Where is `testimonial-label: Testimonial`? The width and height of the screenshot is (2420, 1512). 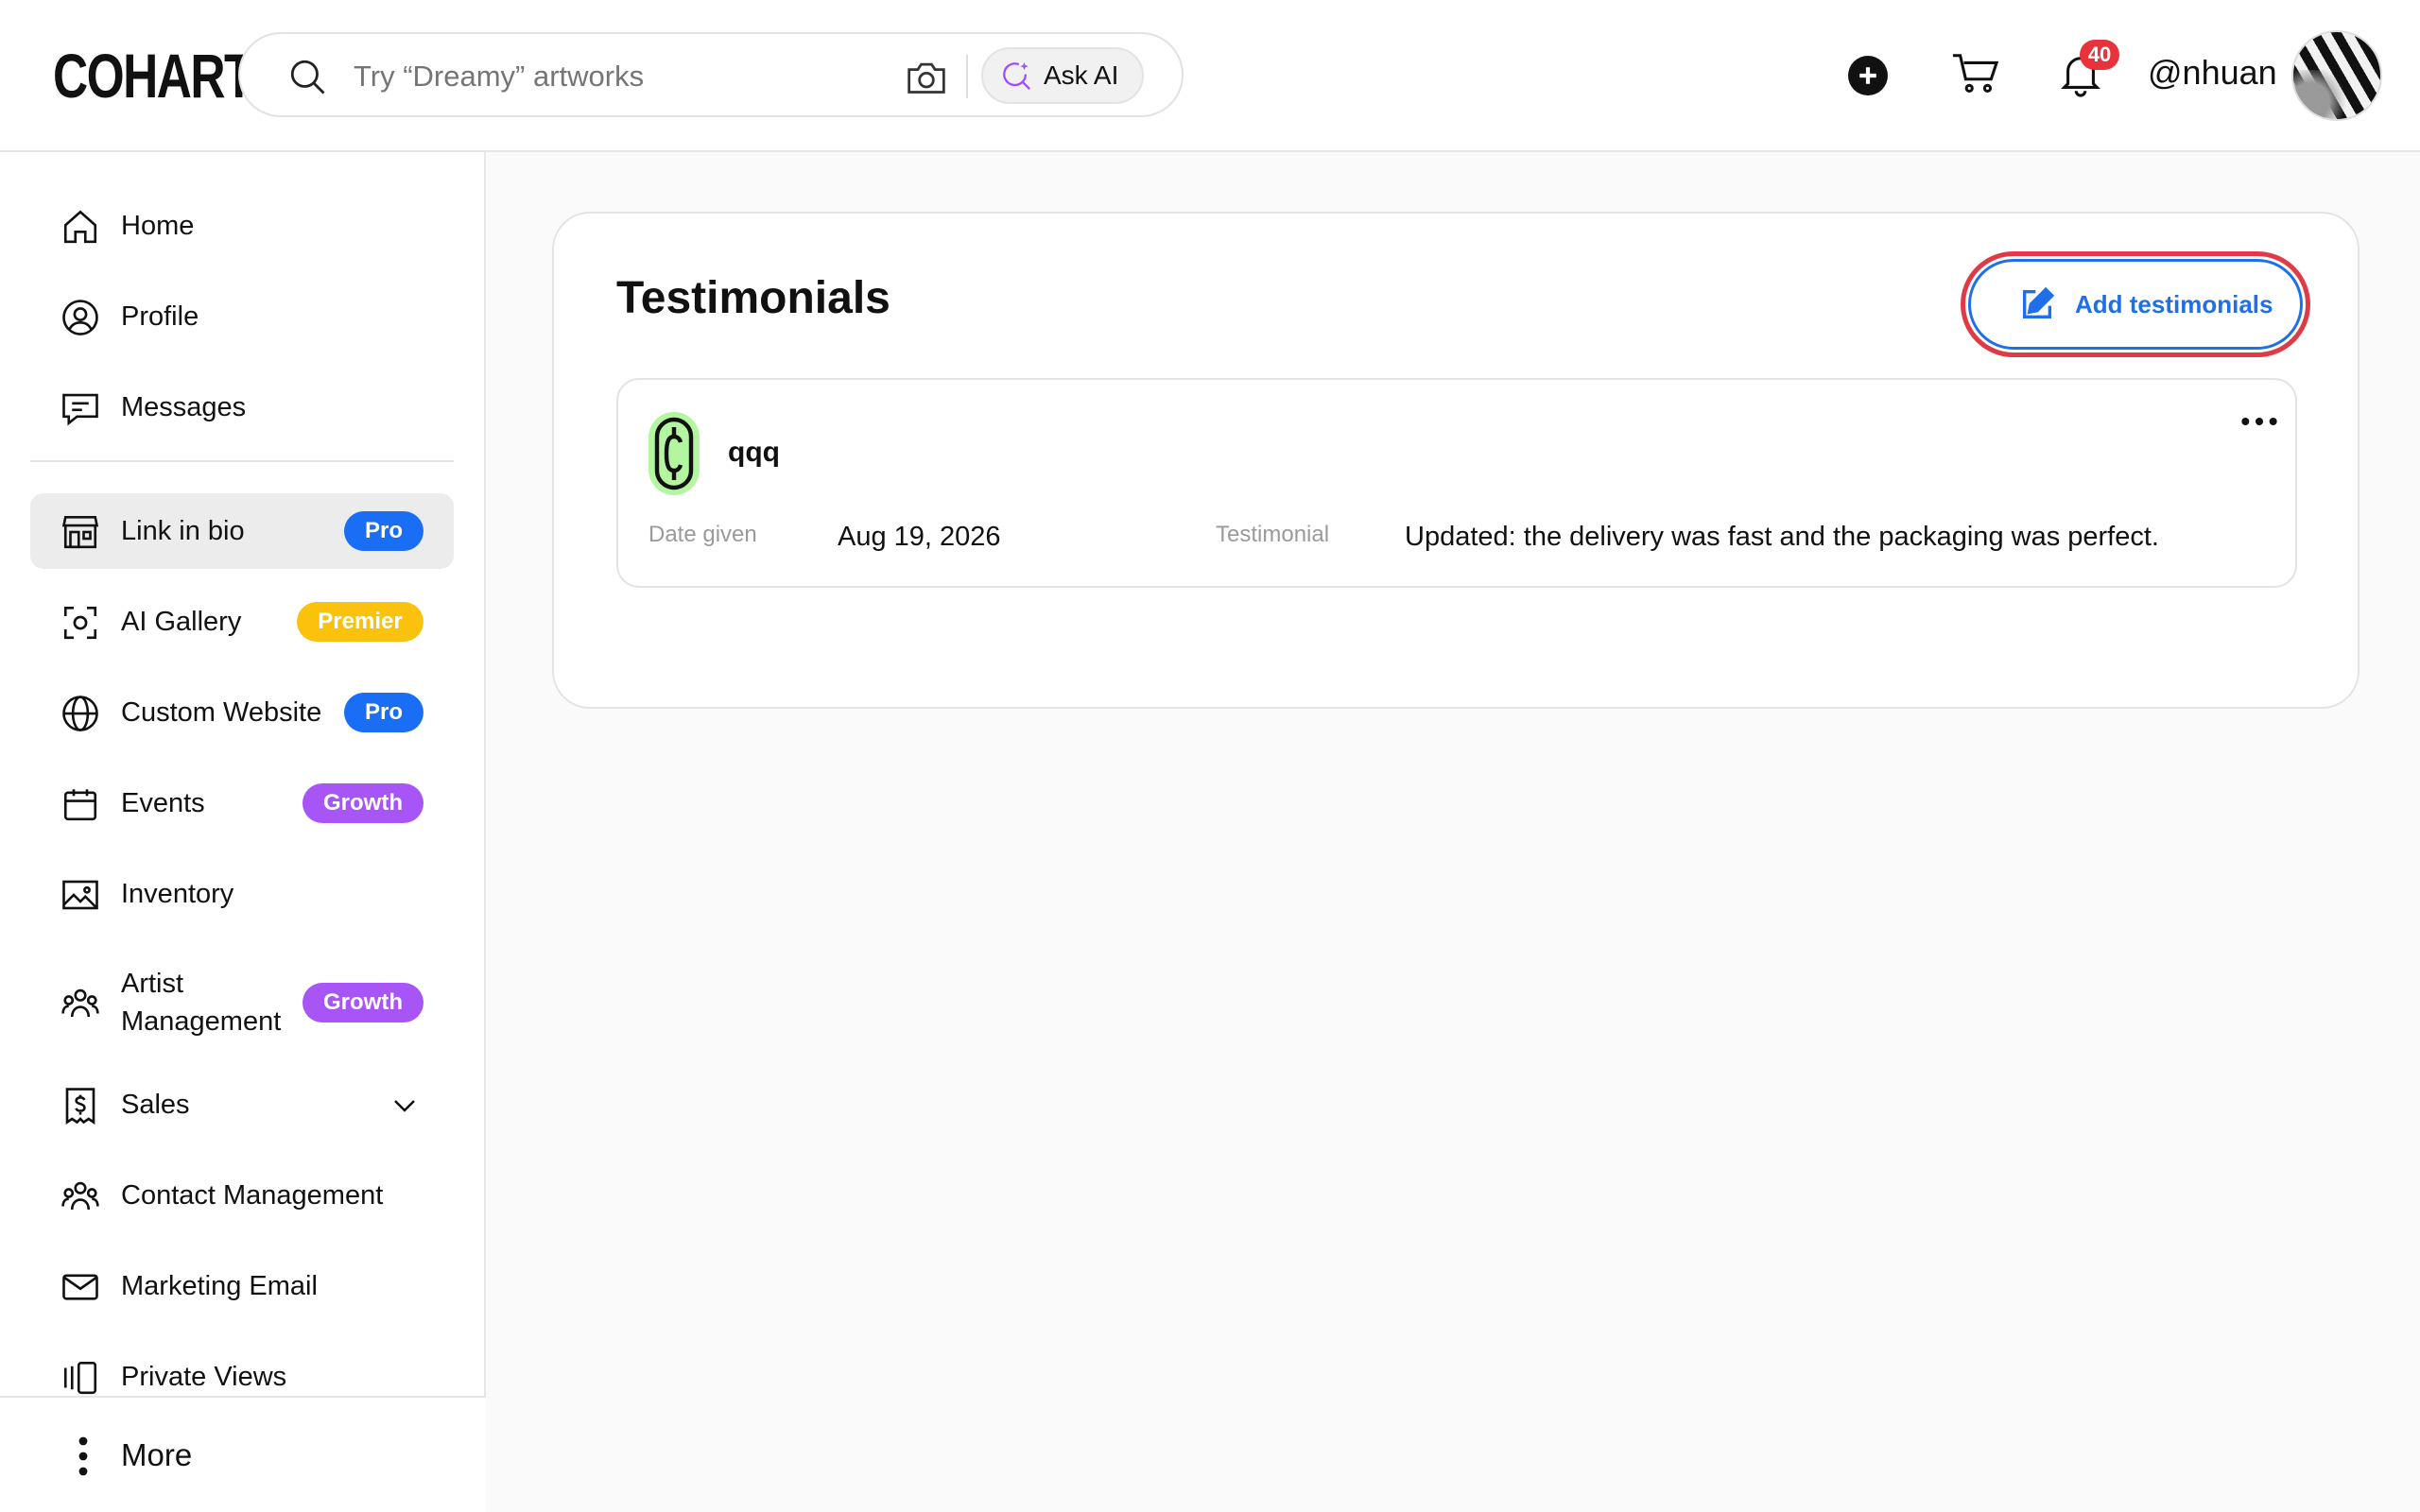 testimonial-label: Testimonial is located at coordinates (1273, 534).